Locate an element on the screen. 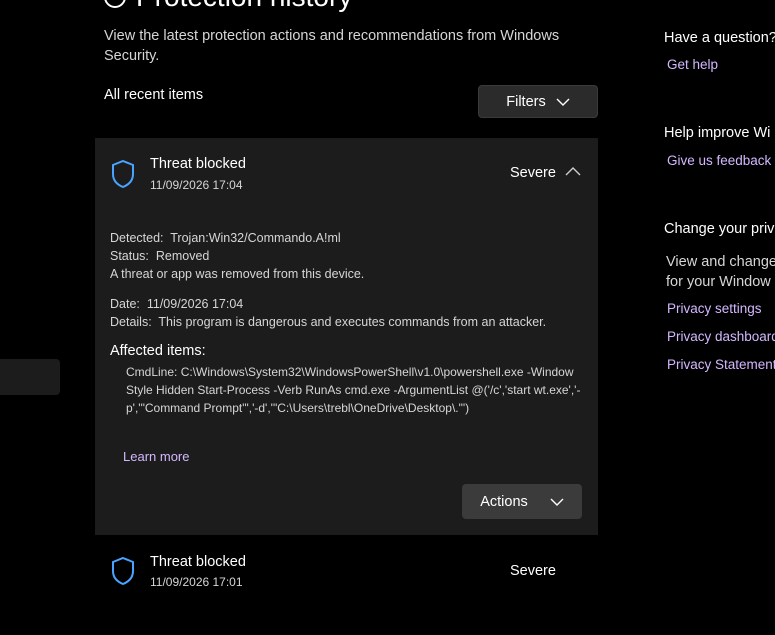 This screenshot has width=775, height=635. privacy-text-line-2: for your Window is located at coordinates (718, 282).